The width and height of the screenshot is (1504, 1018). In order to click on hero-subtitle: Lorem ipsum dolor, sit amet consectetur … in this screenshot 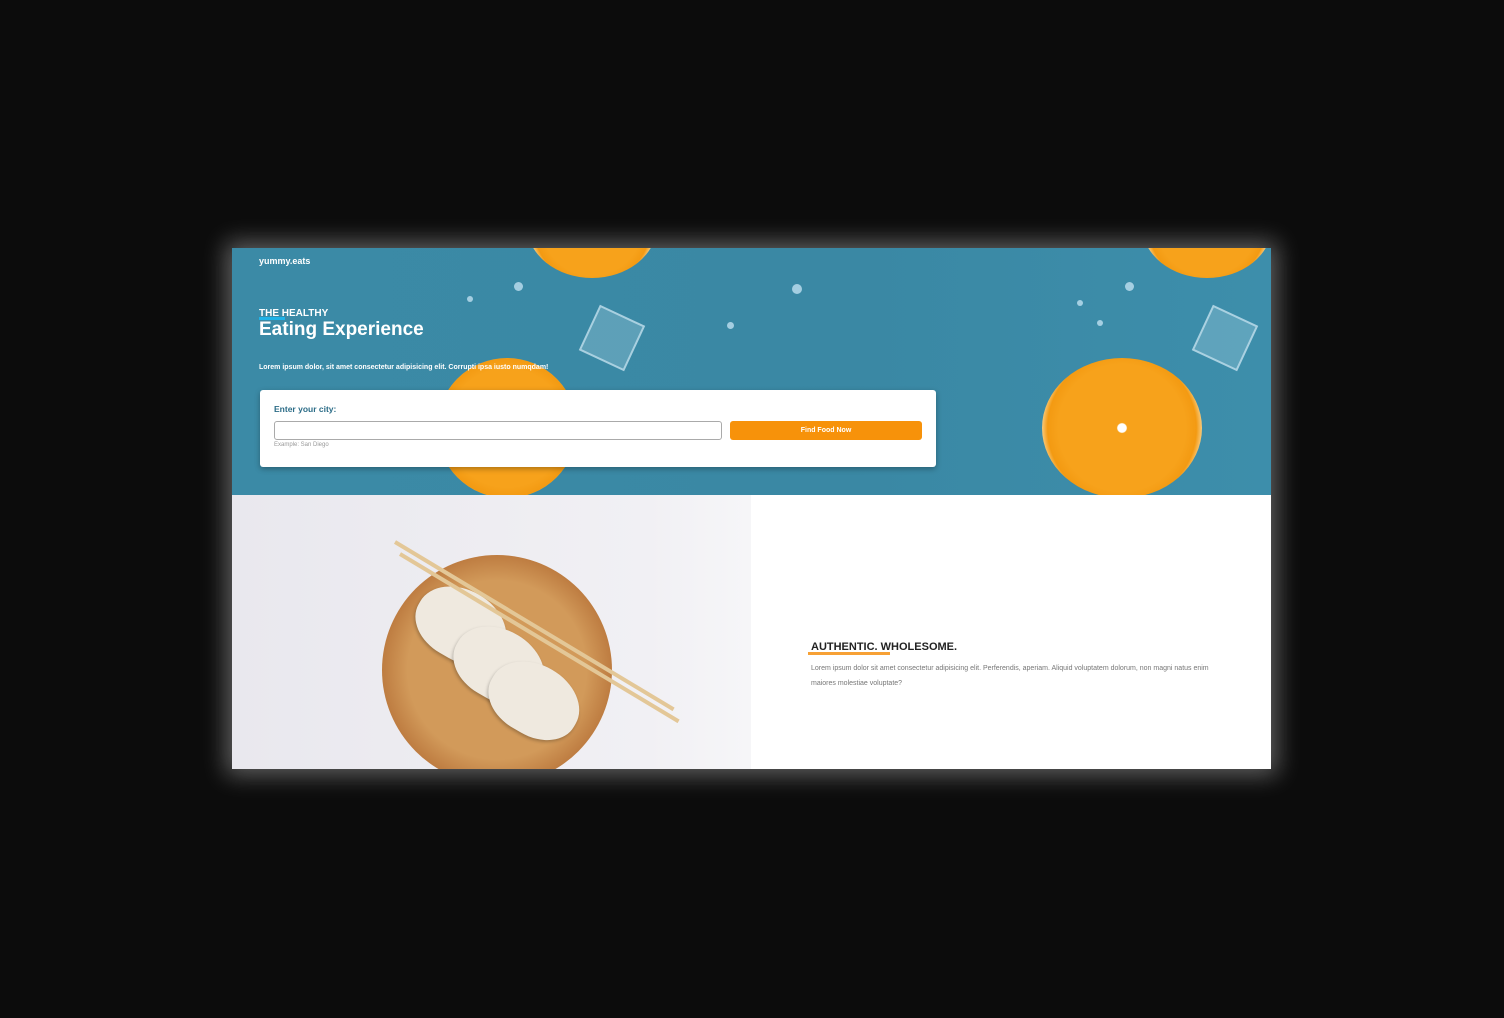, I will do `click(404, 367)`.